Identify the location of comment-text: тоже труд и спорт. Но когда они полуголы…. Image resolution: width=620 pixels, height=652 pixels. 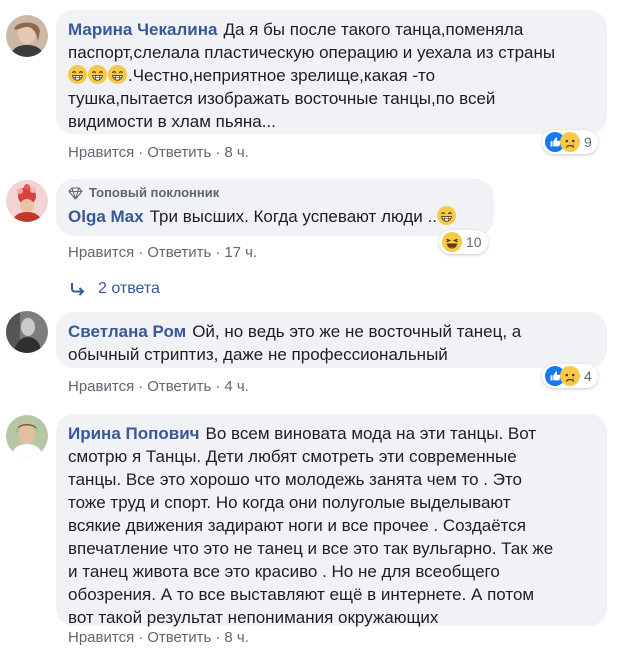
(289, 502).